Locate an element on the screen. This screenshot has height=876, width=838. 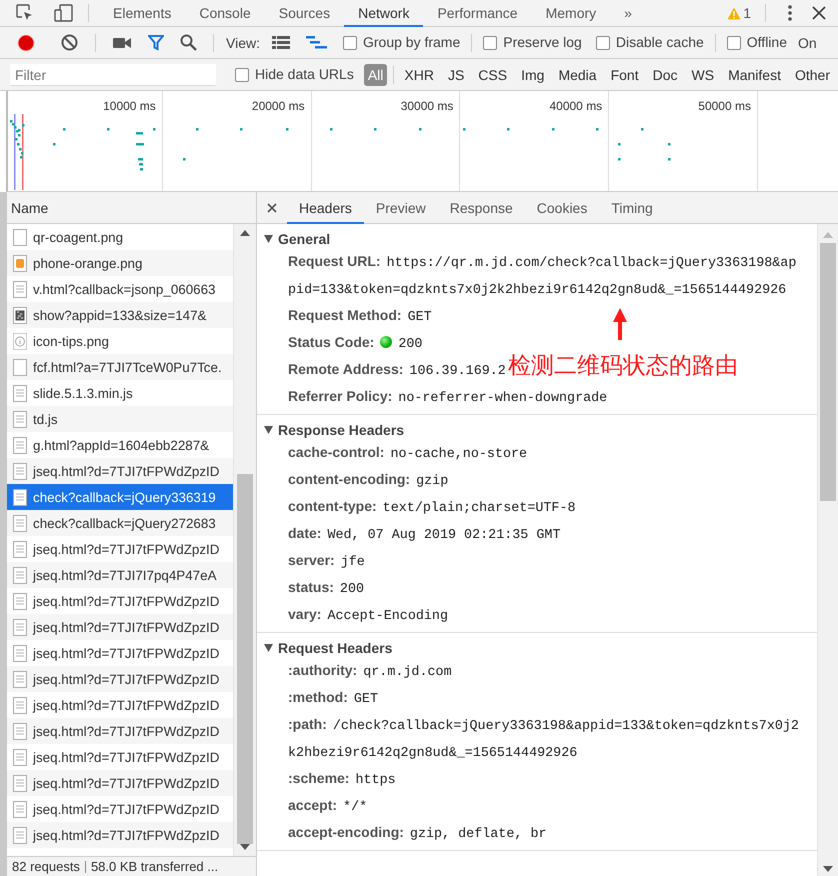
checkbox-option: Disable cache is located at coordinates (650, 43).